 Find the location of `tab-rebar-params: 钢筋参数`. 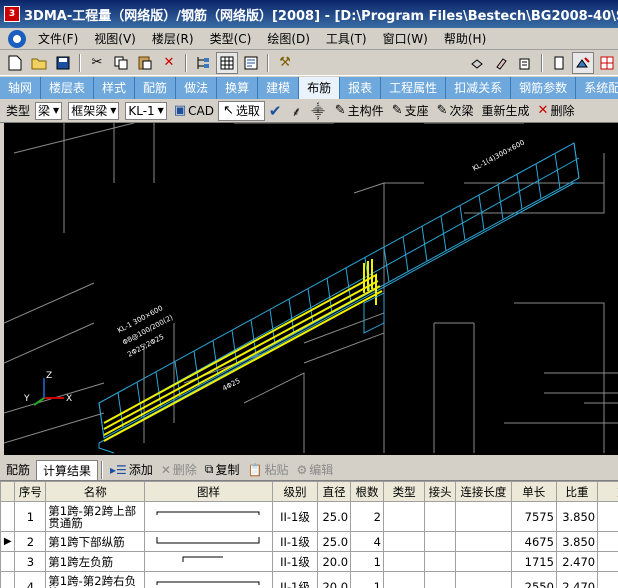

tab-rebar-params: 钢筋参数 is located at coordinates (544, 88).